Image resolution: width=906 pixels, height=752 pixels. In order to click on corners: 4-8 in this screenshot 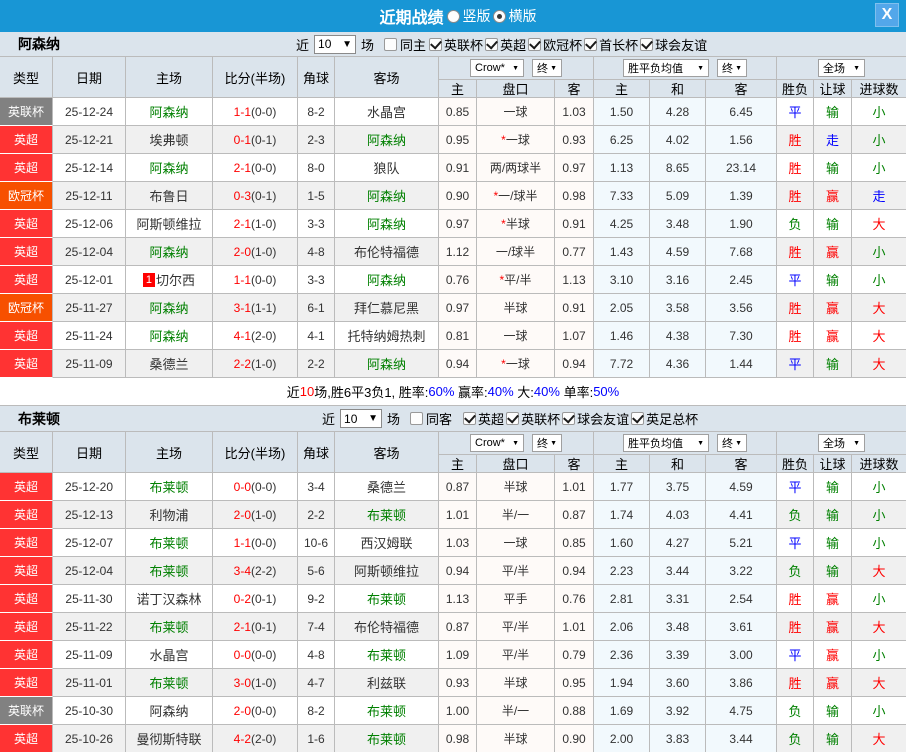, I will do `click(316, 252)`.